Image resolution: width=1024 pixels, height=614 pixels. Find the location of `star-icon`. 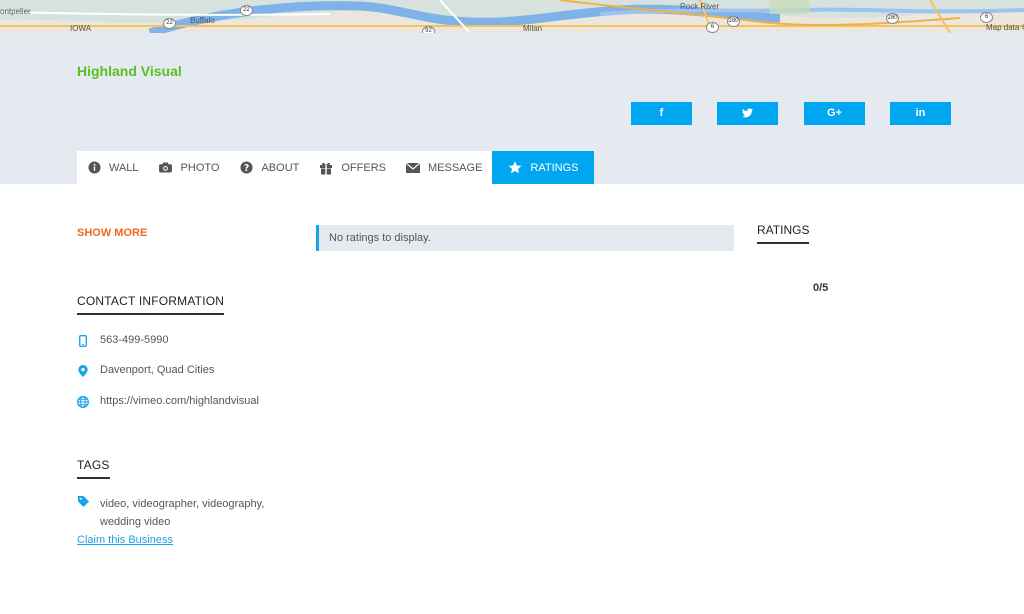

star-icon is located at coordinates (515, 168).